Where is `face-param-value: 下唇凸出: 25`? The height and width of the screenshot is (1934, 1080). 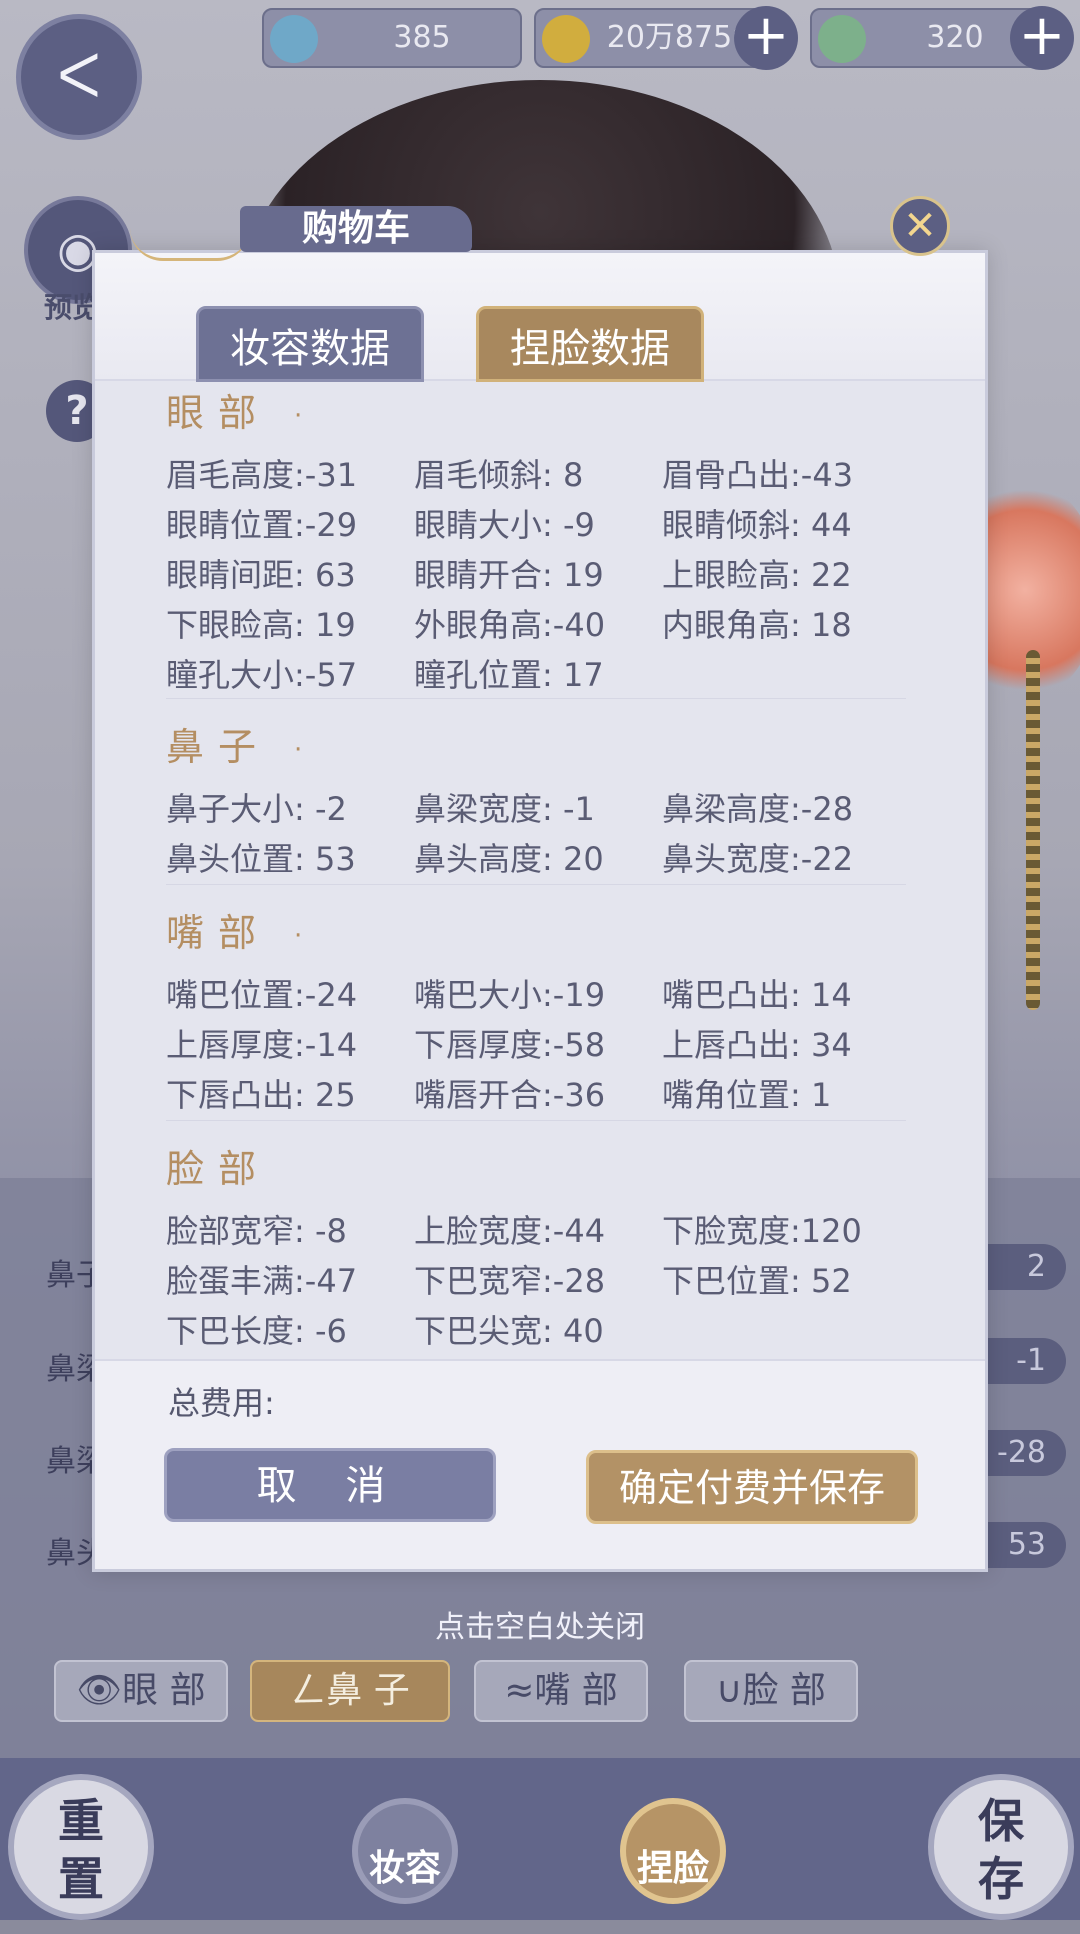 face-param-value: 下唇凸出: 25 is located at coordinates (261, 1095).